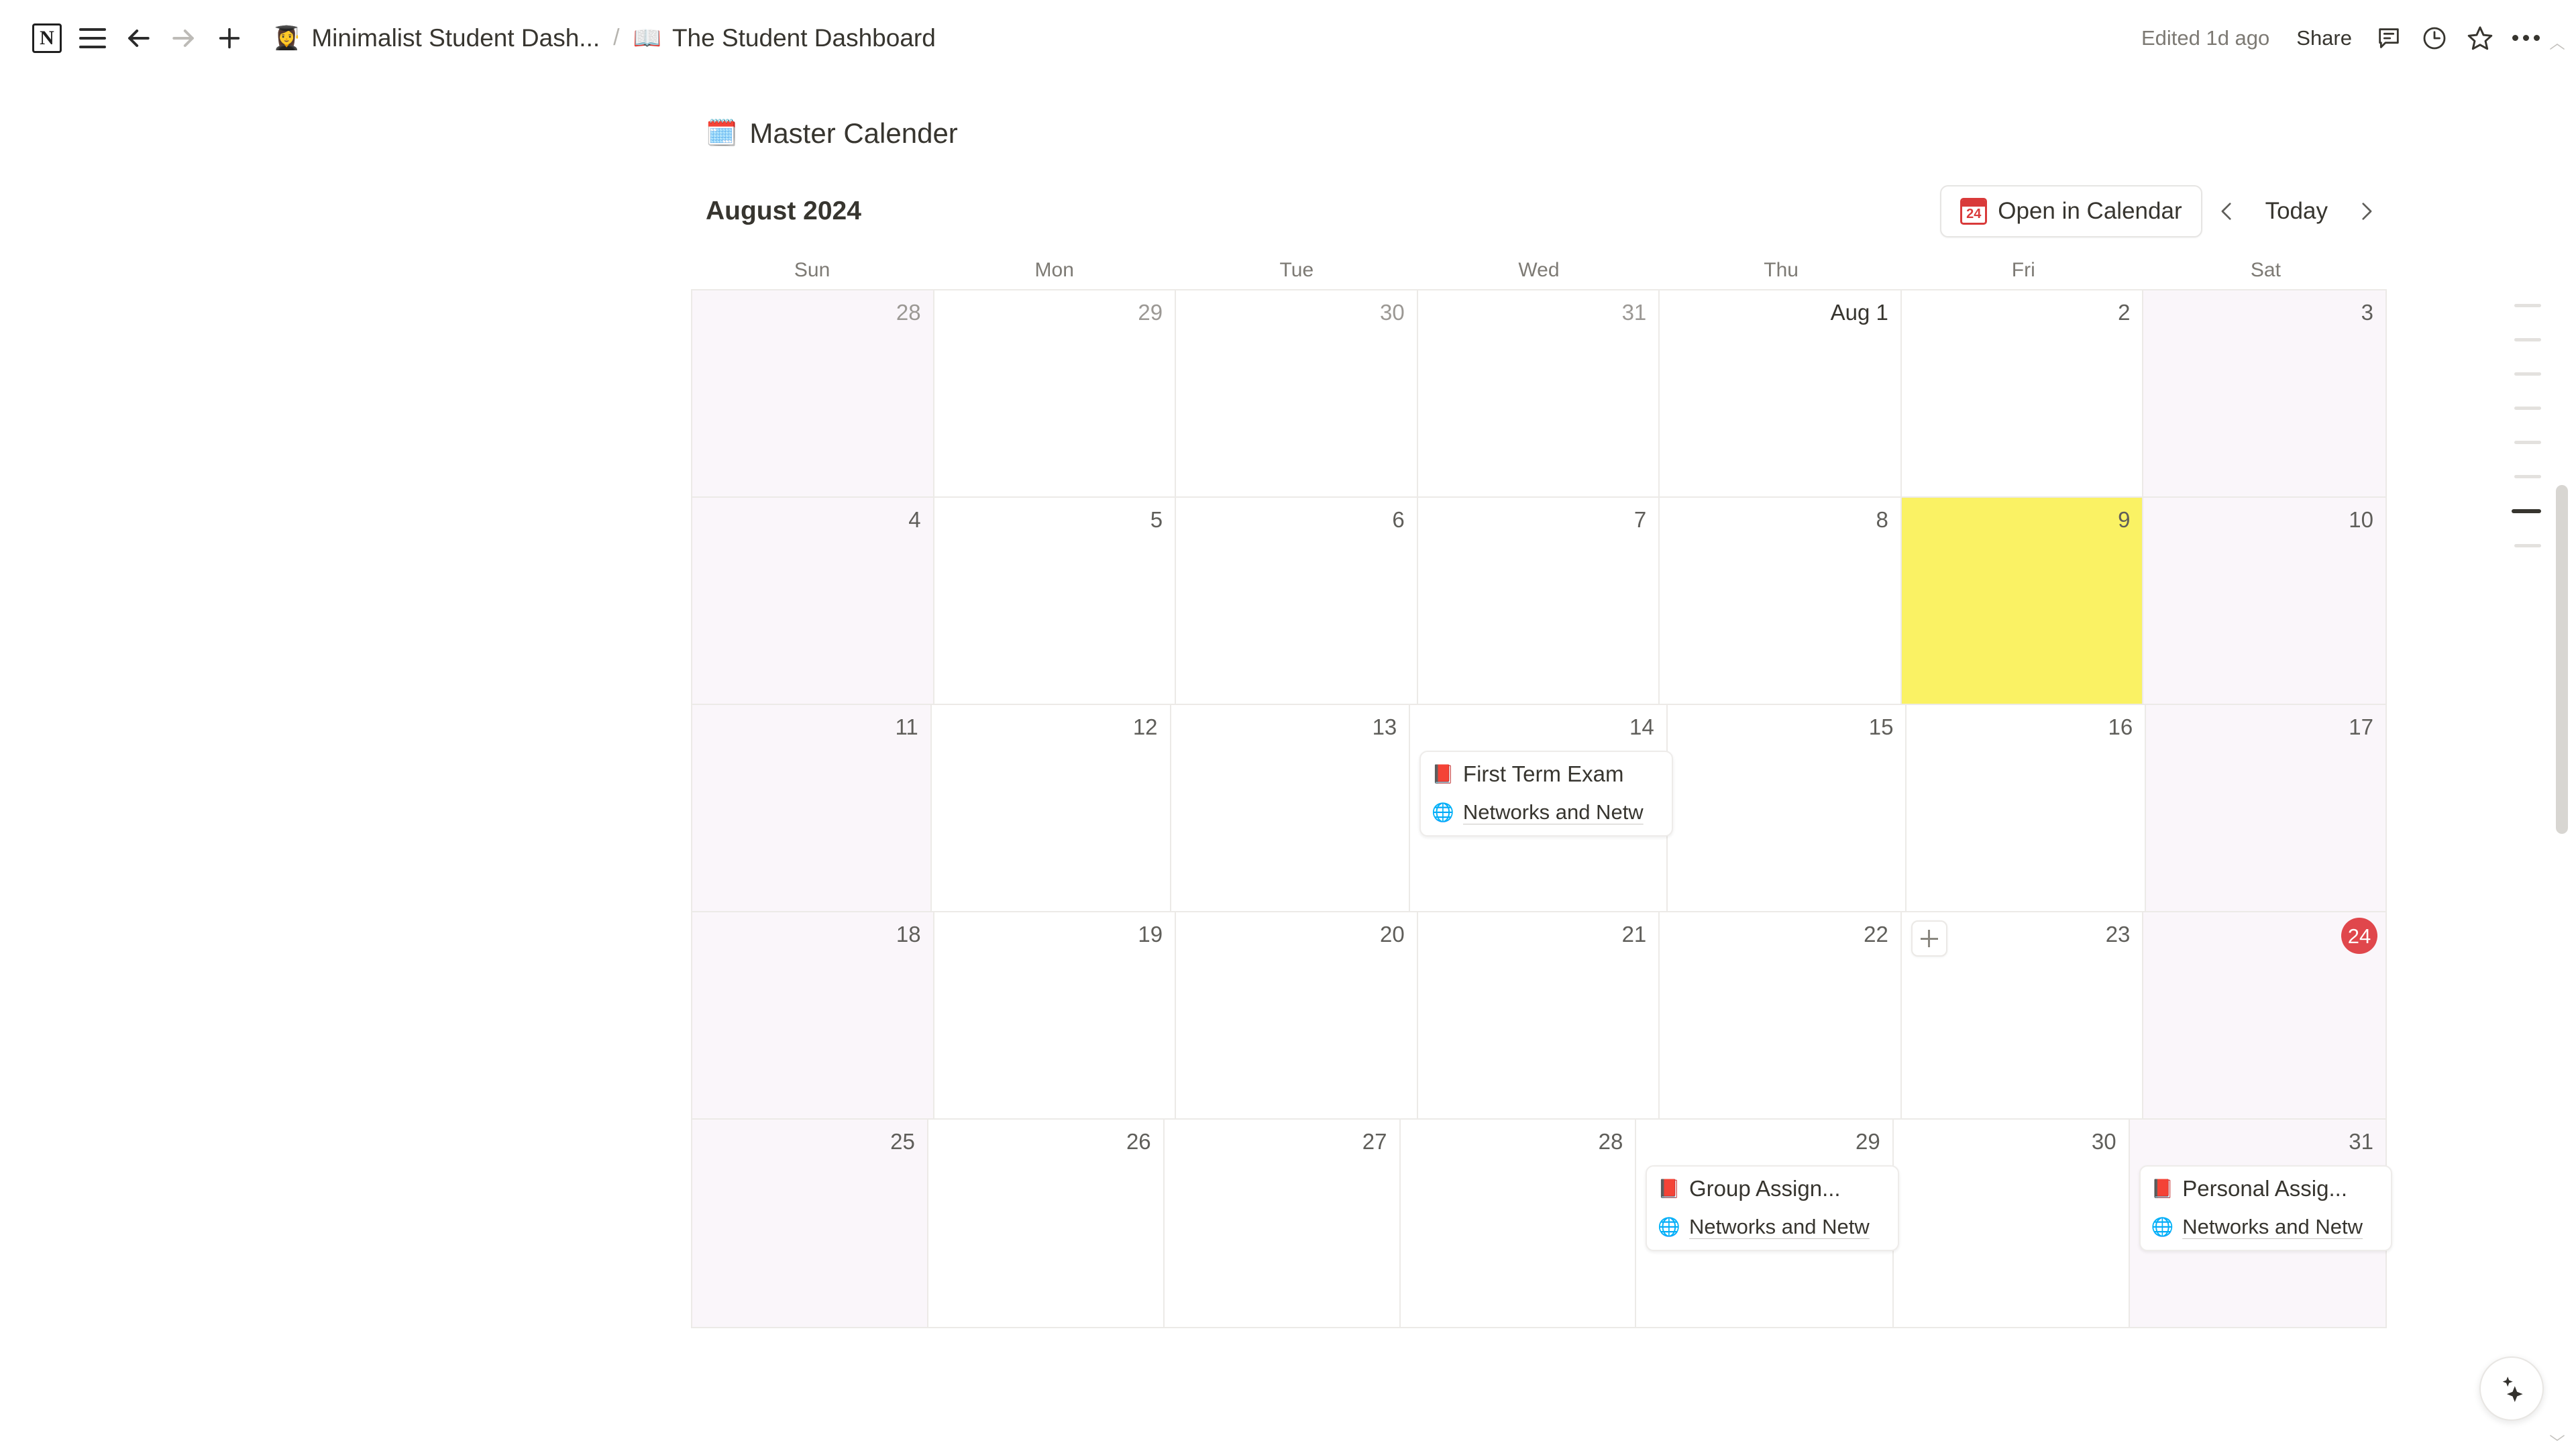 The height and width of the screenshot is (1449, 2576). I want to click on back-arrow-icon, so click(138, 38).